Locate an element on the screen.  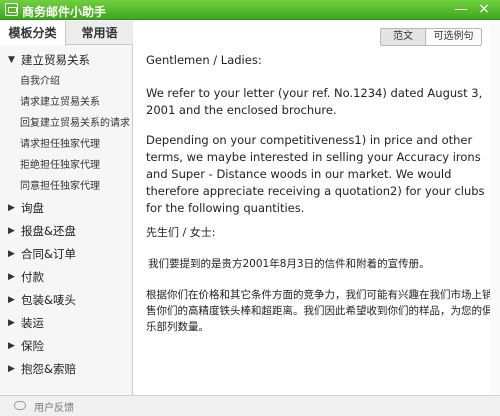
greeting-english: Gentlemen / Ladies: is located at coordinates (204, 60).